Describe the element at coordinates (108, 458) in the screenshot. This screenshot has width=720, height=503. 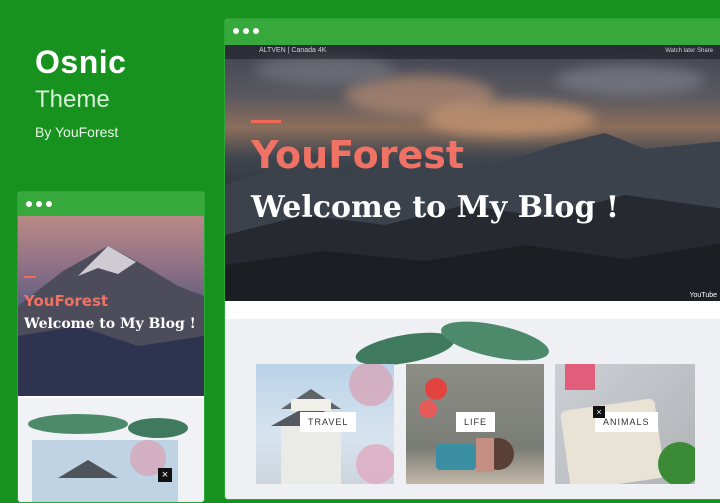
I see `mobile-post-image` at that location.